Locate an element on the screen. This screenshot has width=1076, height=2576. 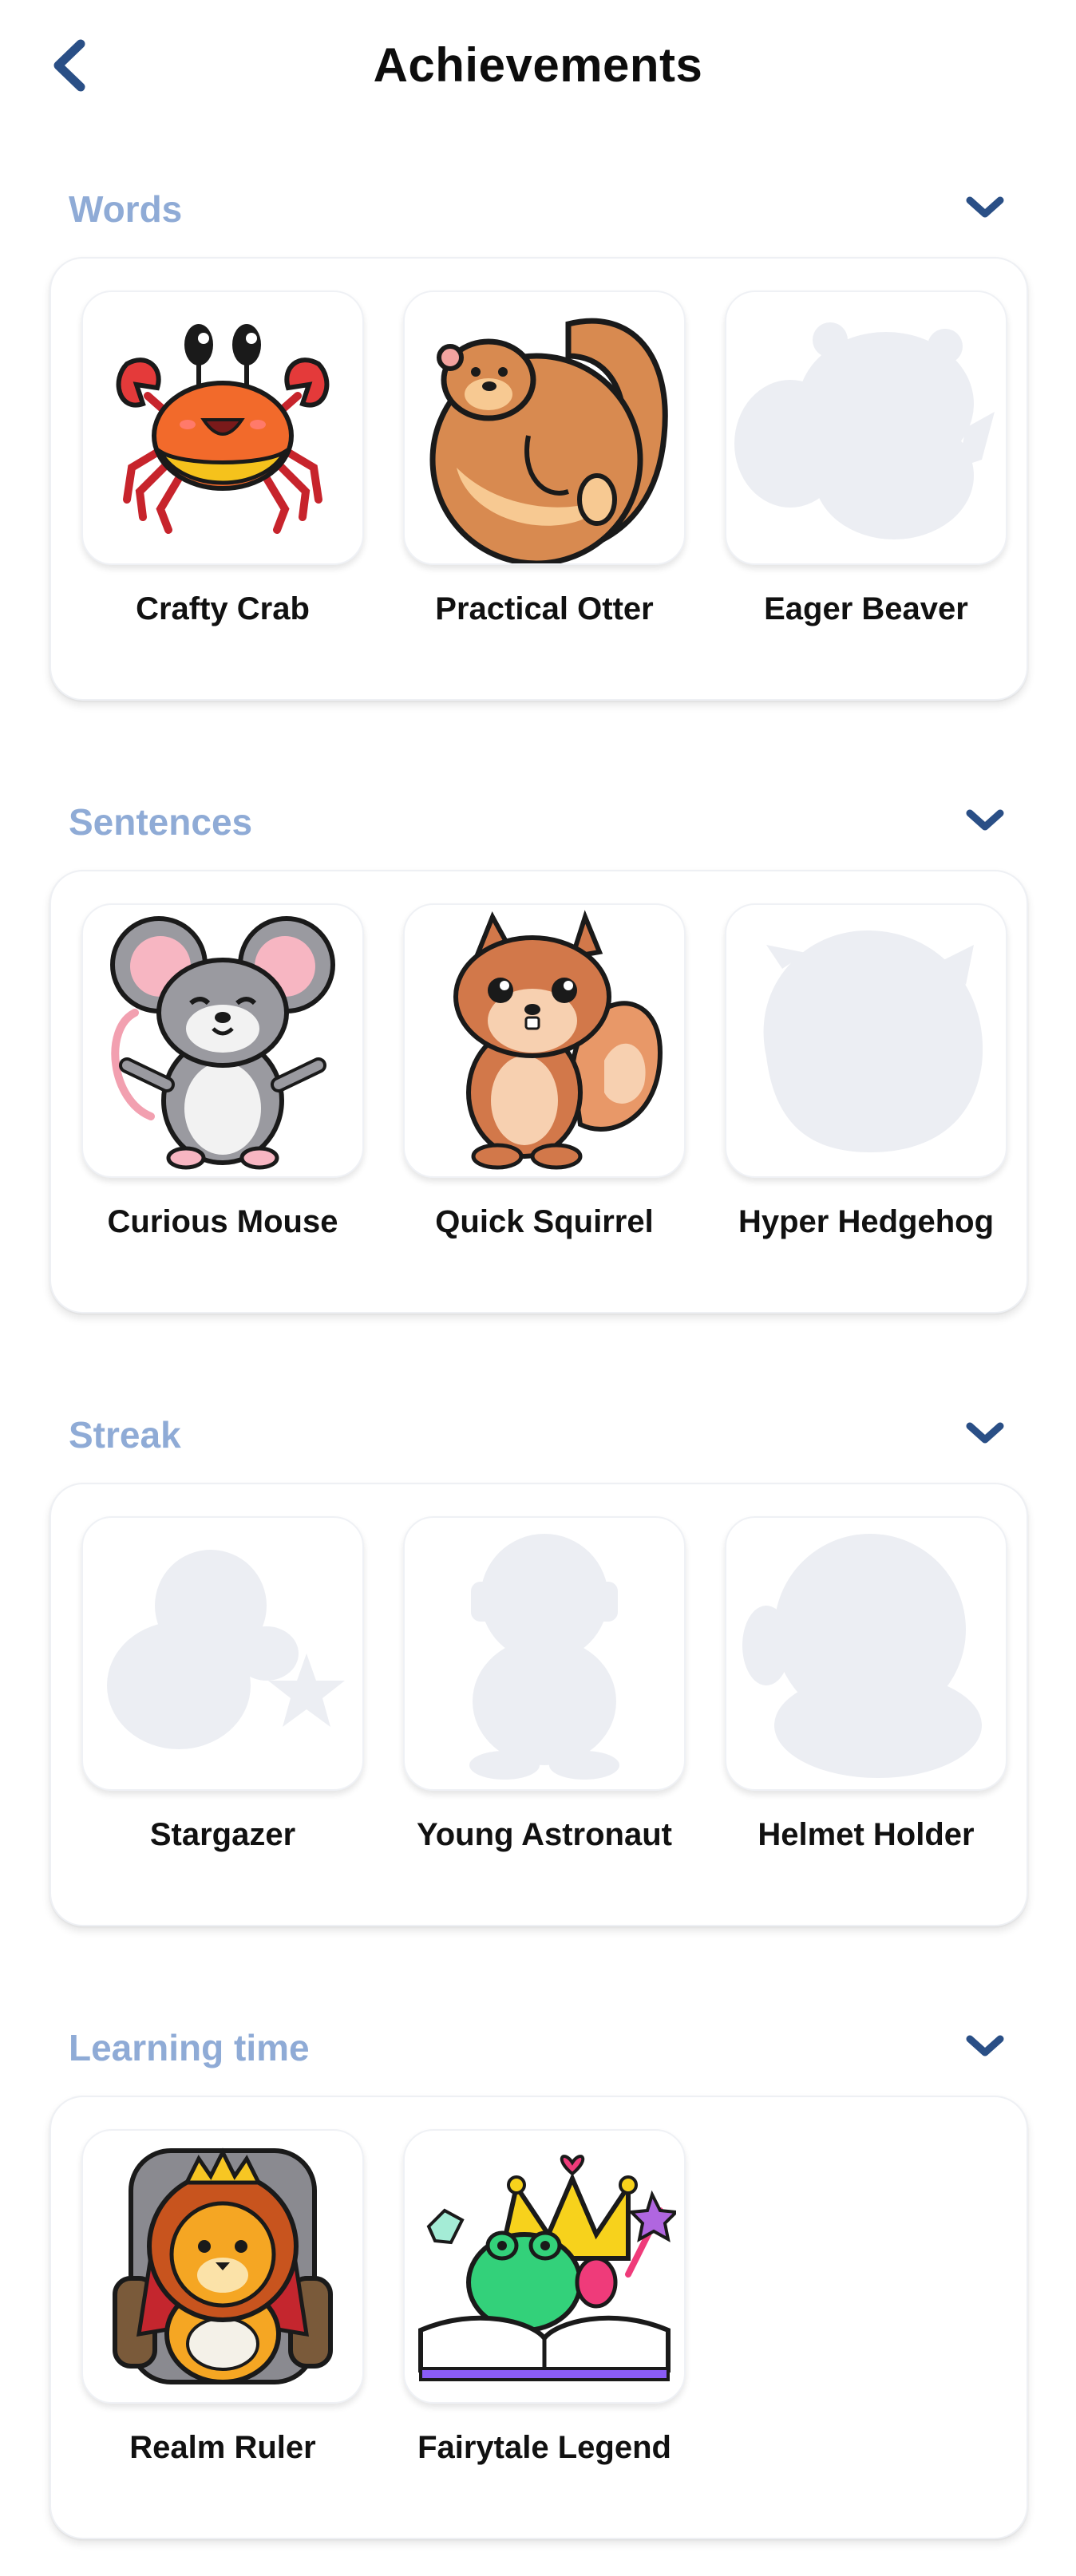
badge-crafty-crab: Crafty Crab is located at coordinates (222, 459).